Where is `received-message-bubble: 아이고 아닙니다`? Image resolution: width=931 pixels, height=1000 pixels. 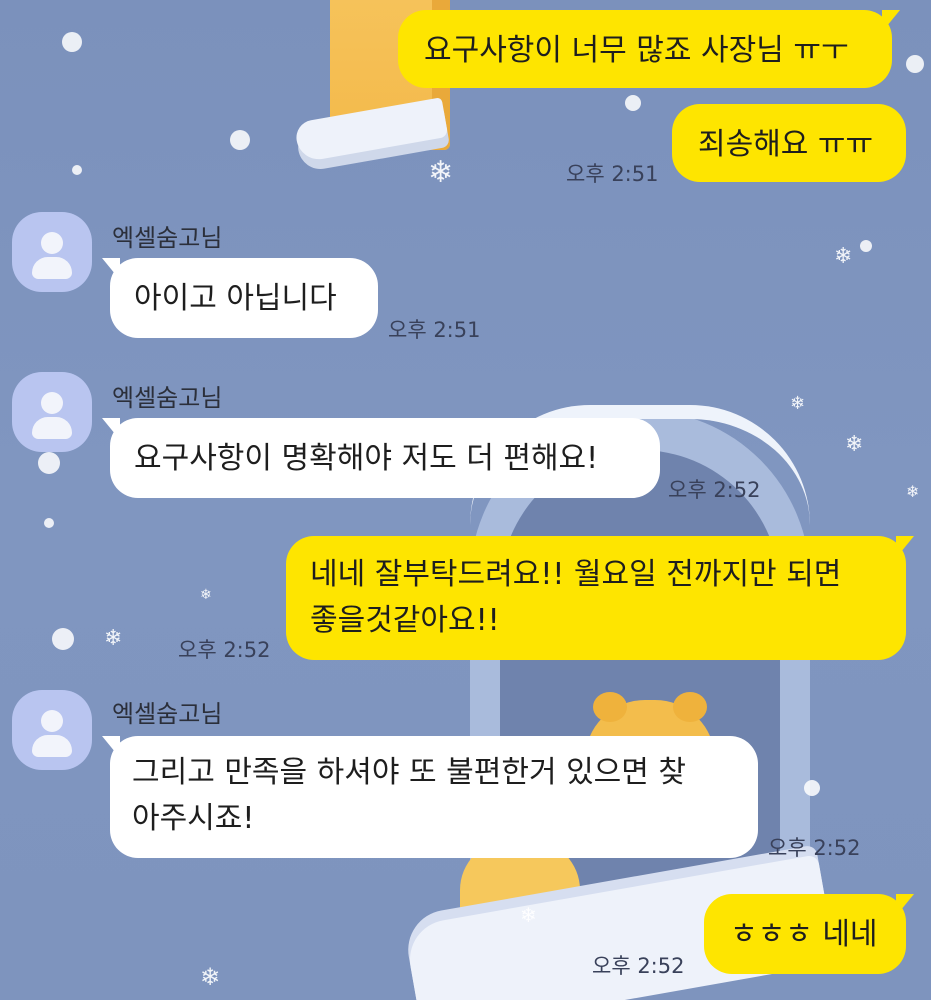 received-message-bubble: 아이고 아닙니다 is located at coordinates (240, 298).